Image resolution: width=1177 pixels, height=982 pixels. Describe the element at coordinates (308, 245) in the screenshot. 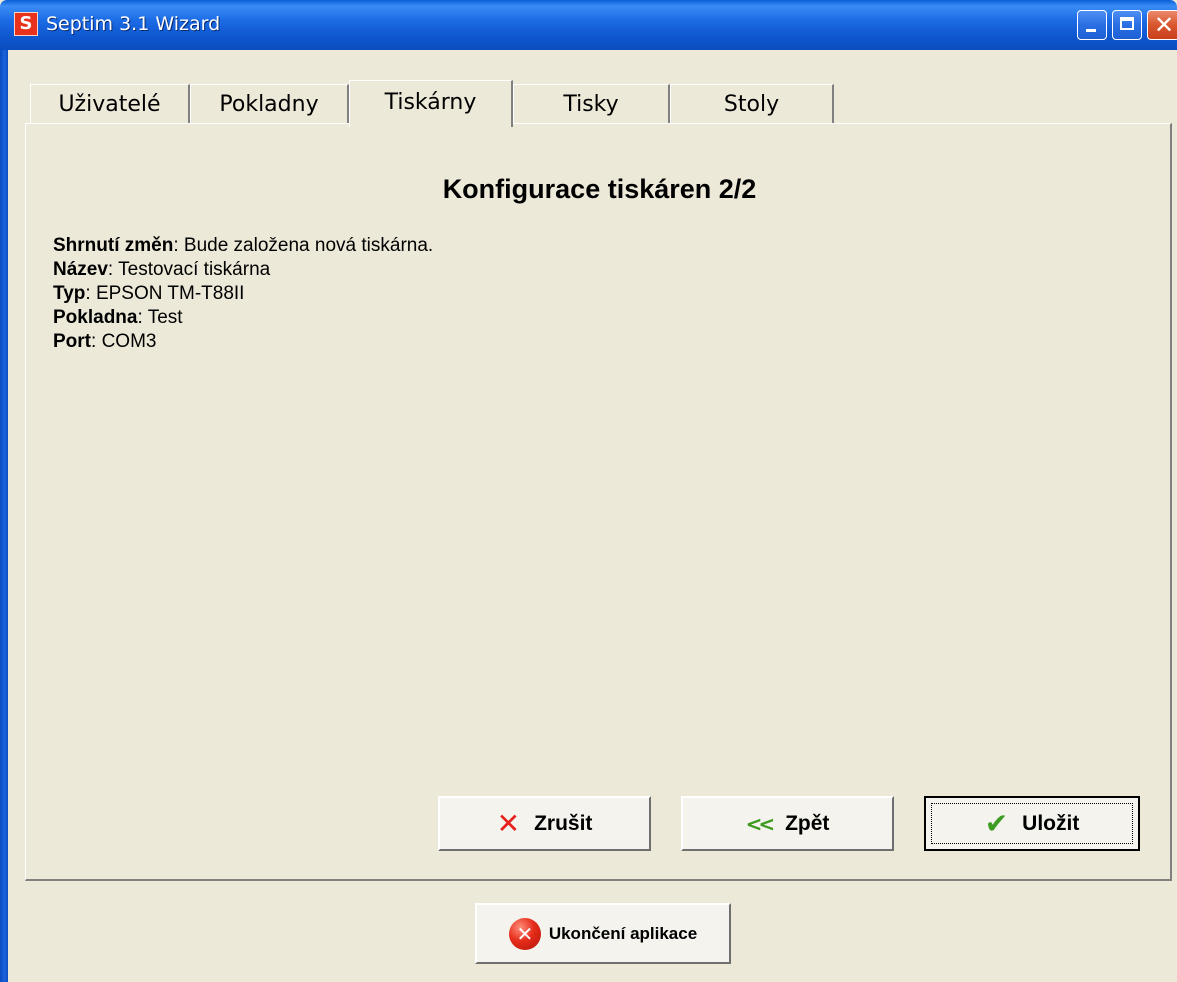

I see `summary-value: Bude založena nová tiskárna.` at that location.